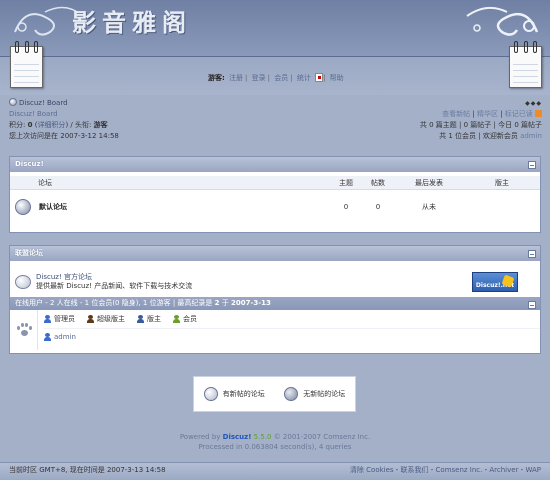 The image size is (550, 480). Describe the element at coordinates (33, 114) in the screenshot. I see `board-subtitle: Discuz! Board` at that location.